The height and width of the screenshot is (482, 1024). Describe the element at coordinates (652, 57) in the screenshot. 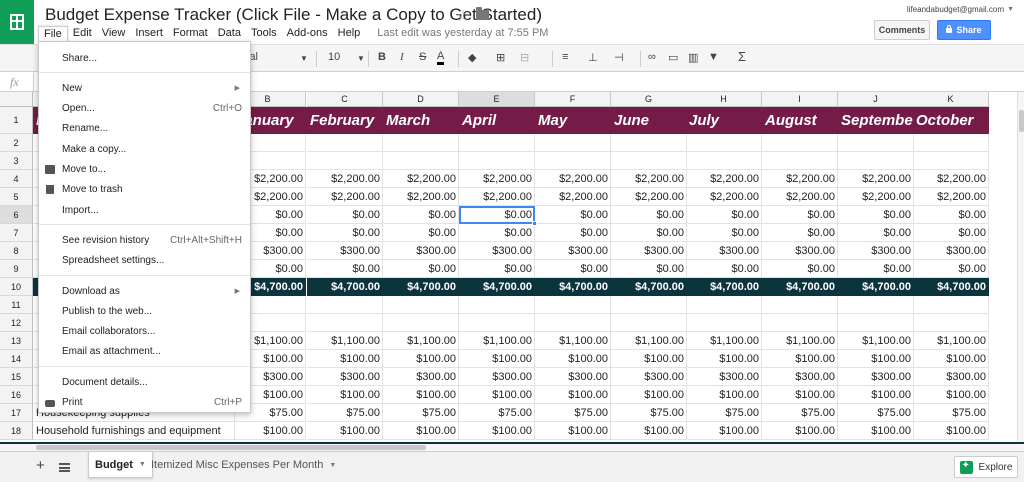

I see `insert-link-icon: ∞` at that location.